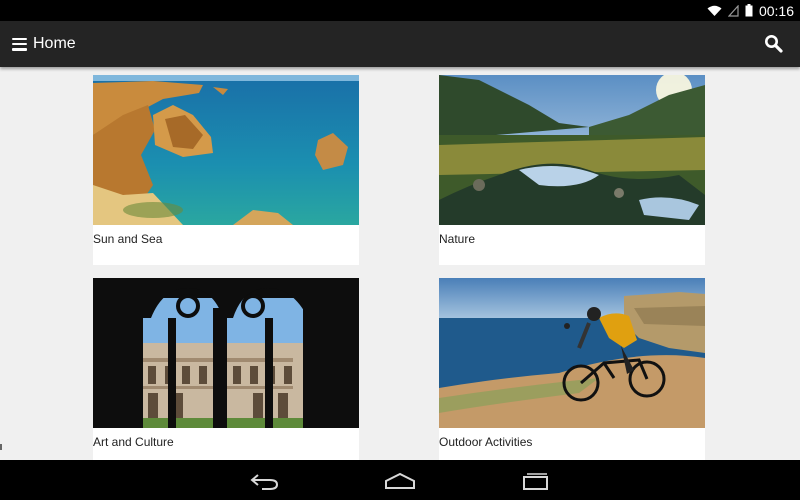 The width and height of the screenshot is (800, 500). Describe the element at coordinates (1, 447) in the screenshot. I see `edge-indicator` at that location.